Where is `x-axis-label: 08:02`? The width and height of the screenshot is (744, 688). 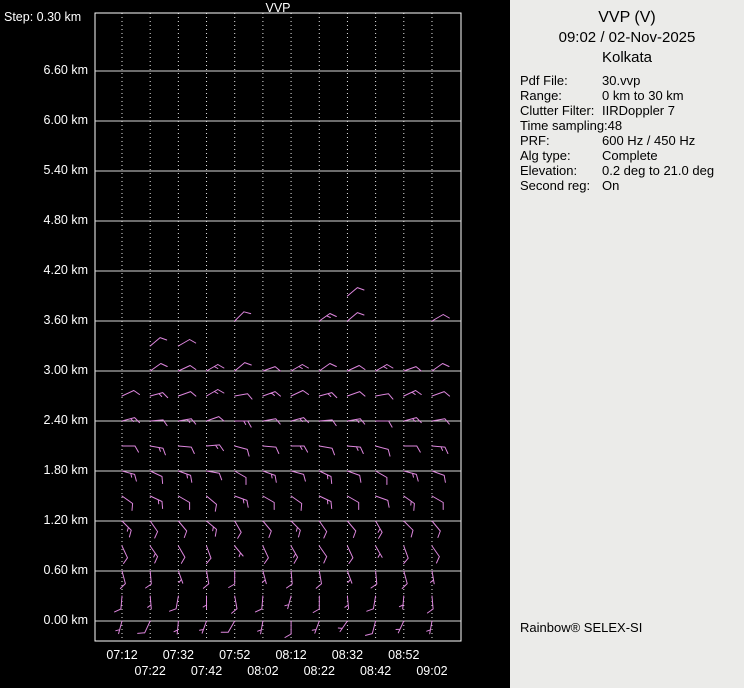 x-axis-label: 08:02 is located at coordinates (263, 671).